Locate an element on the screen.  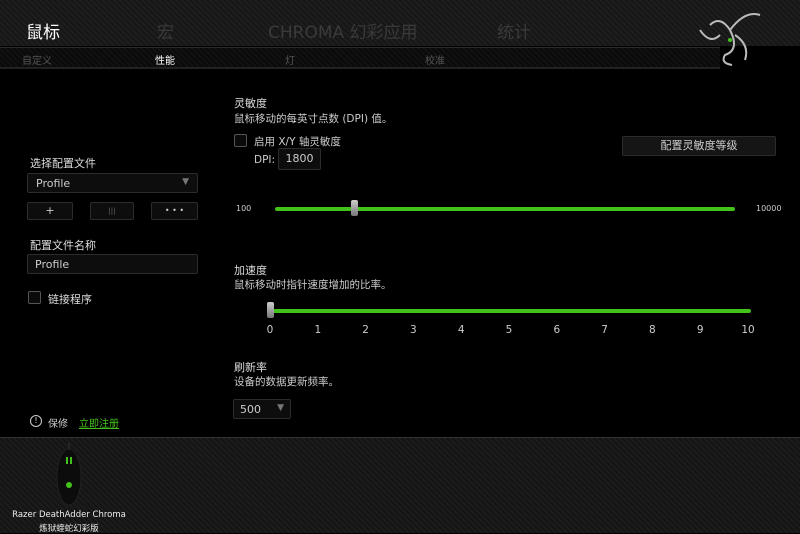
acceleration-slider-thumb is located at coordinates (270, 310).